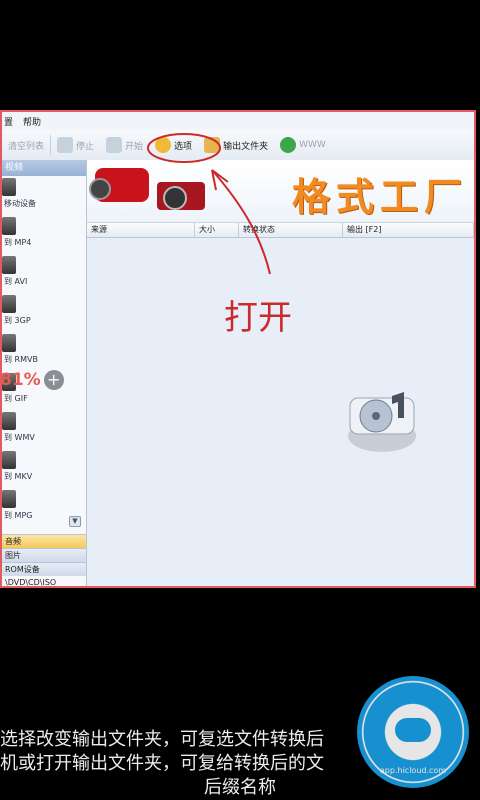  Describe the element at coordinates (212, 145) in the screenshot. I see `folder-icon` at that location.